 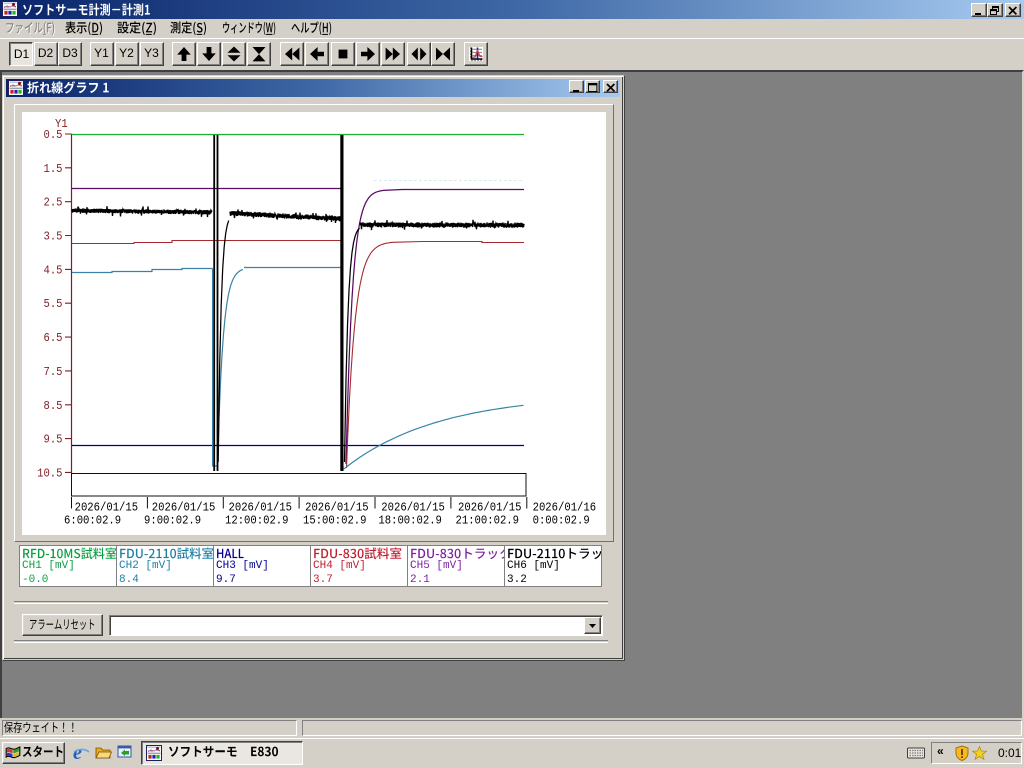 What do you see at coordinates (257, 521) in the screenshot?
I see `svg-text: 12:00:02.9` at bounding box center [257, 521].